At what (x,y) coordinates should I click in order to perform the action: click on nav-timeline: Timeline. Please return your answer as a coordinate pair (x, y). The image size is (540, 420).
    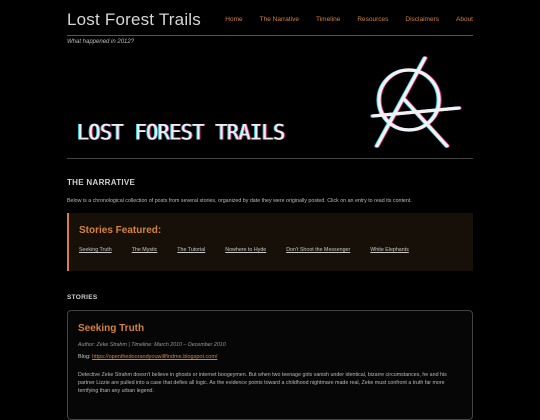
    Looking at the image, I should click on (328, 19).